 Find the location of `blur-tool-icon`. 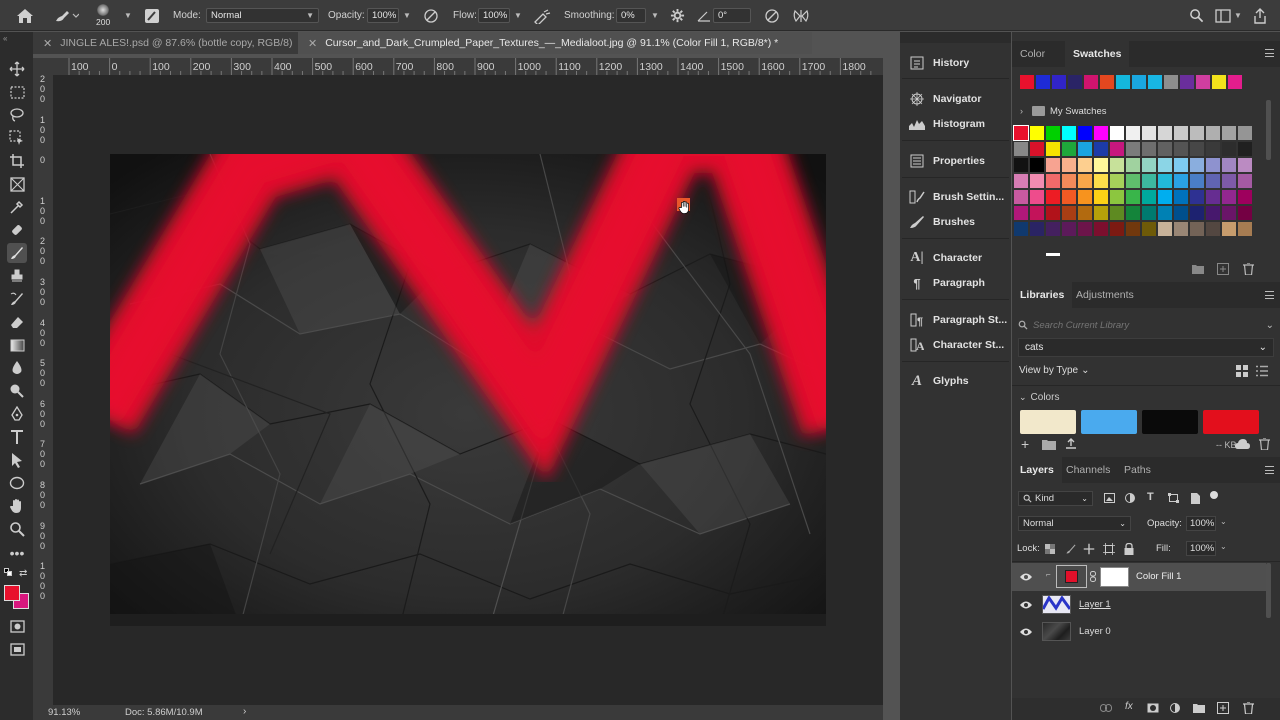

blur-tool-icon is located at coordinates (17, 368).